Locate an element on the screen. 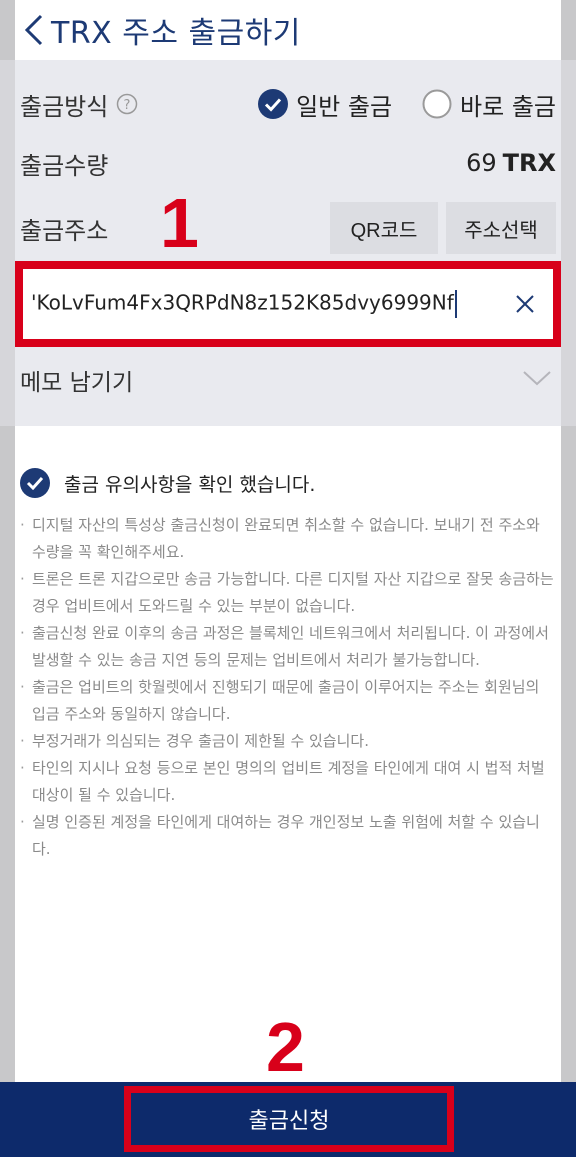 This screenshot has height=1157, width=576. annotation-marker-1: 1 is located at coordinates (179, 223).